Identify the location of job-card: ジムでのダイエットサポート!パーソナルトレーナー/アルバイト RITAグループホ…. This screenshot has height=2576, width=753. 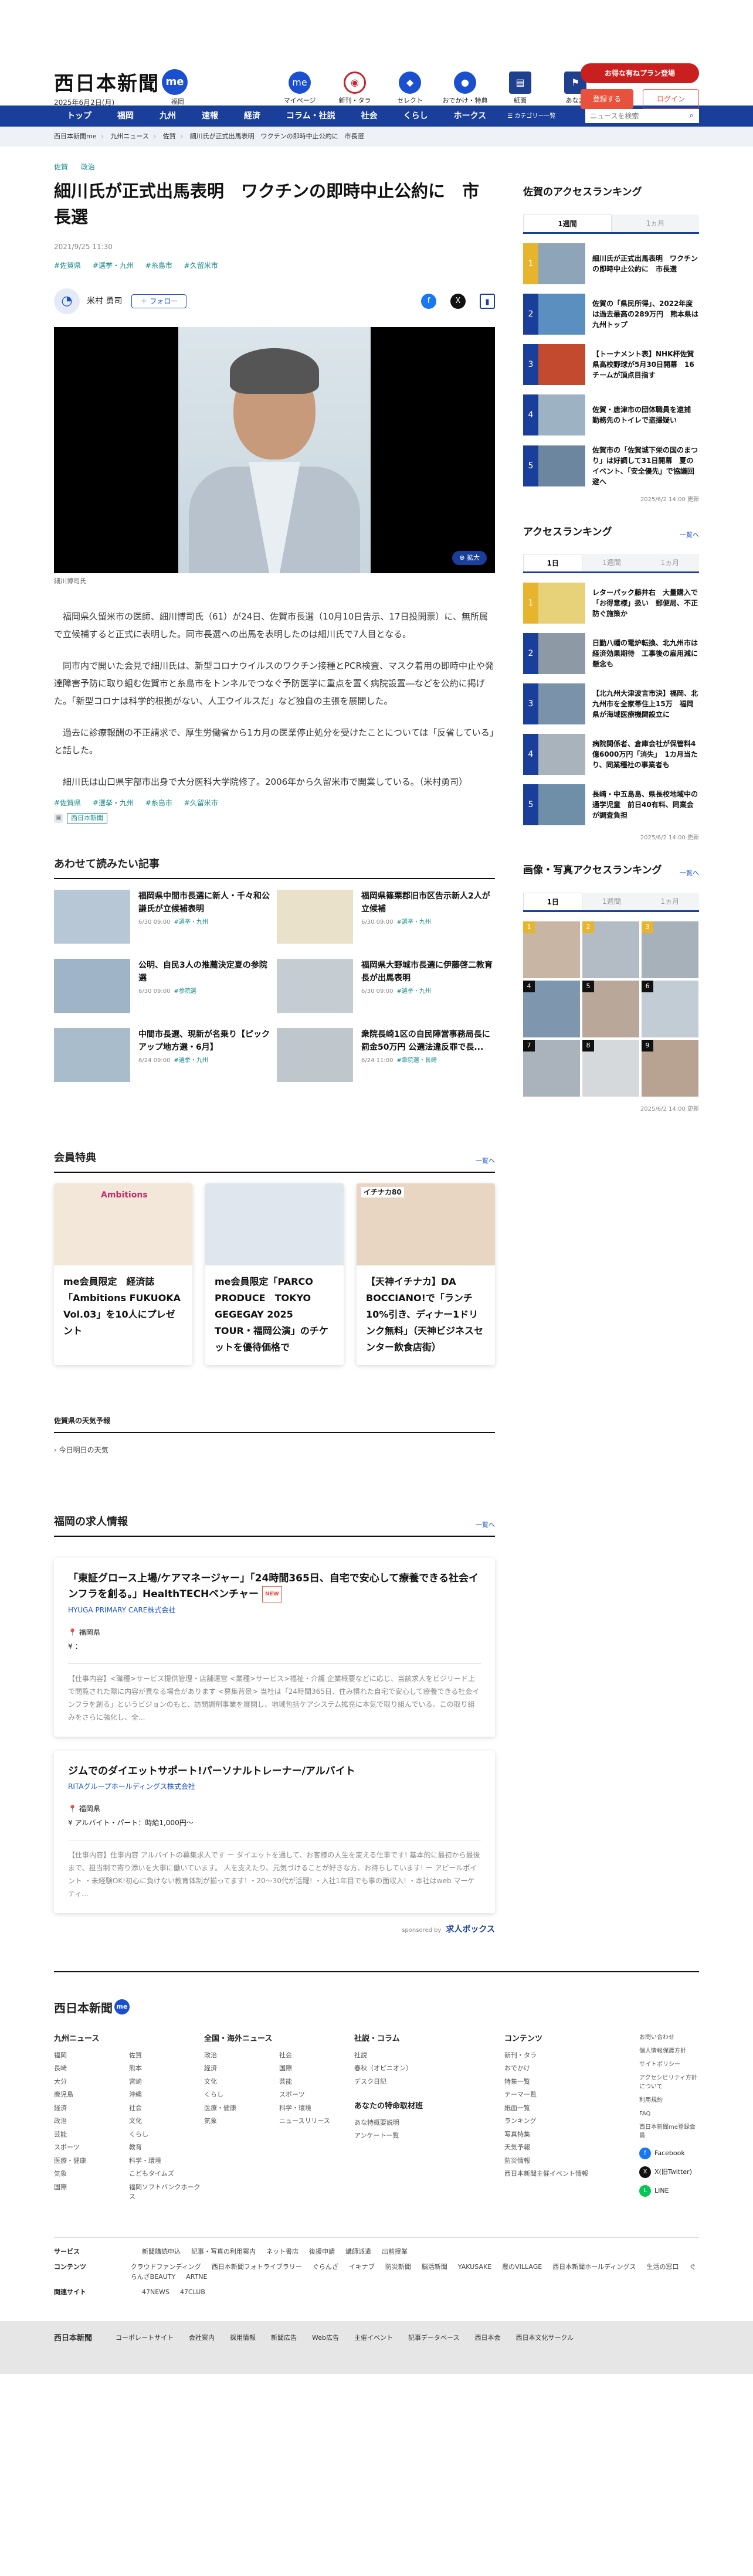
(275, 1832).